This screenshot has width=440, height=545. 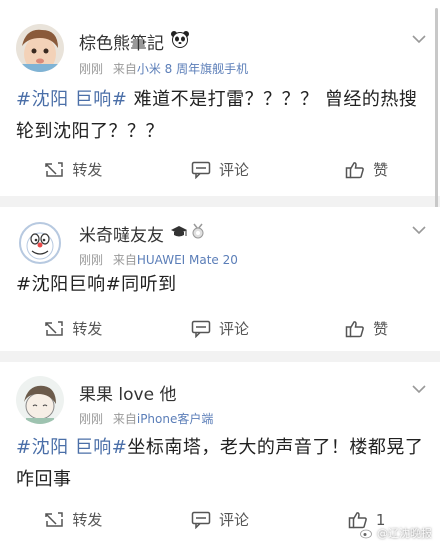 I want to click on post-body: #沈阳 巨响# 难道不是打雷？？？？ 曾经的热搜轮到沈阳了？？？, so click(x=222, y=116).